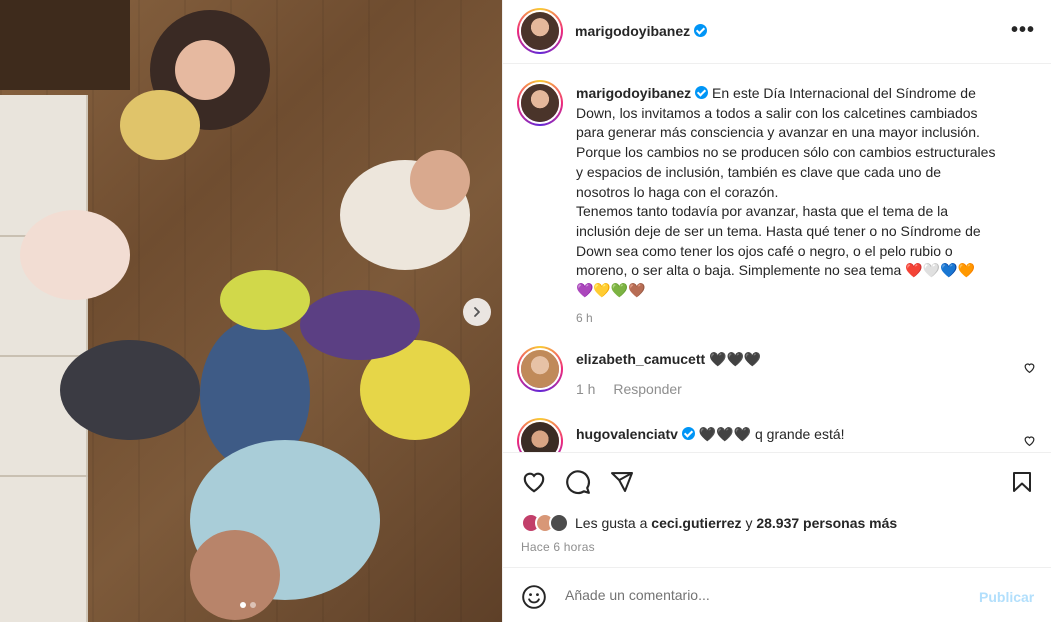 The height and width of the screenshot is (622, 1051). I want to click on comment-input, so click(765, 595).